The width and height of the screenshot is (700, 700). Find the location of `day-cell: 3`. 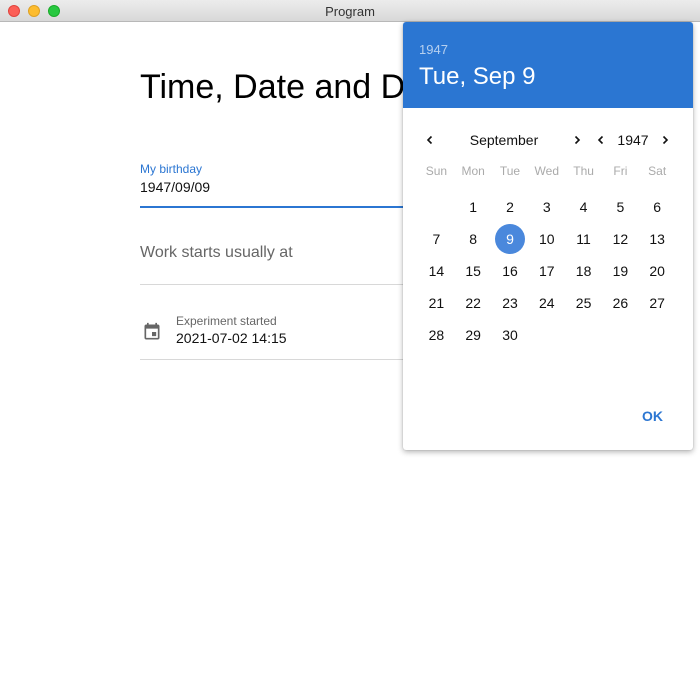

day-cell: 3 is located at coordinates (546, 207).